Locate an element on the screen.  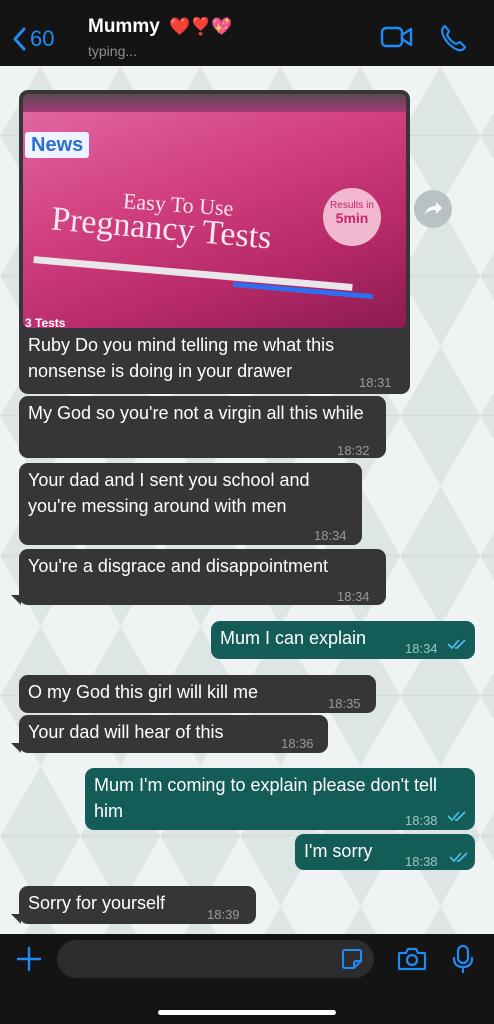
message-text: Mum I can explain is located at coordinates (293, 638).